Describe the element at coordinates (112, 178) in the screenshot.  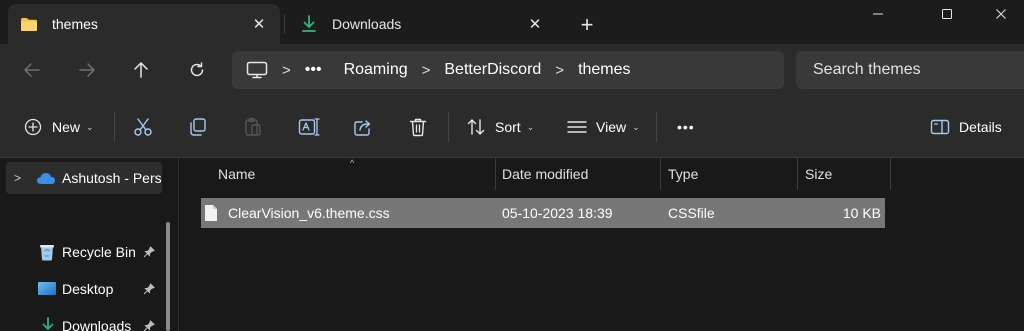
I see `nav-item-label: Ashutosh - Perso` at that location.